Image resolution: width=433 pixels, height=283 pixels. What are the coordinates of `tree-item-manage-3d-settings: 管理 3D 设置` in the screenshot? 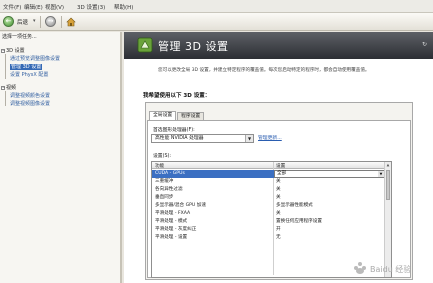 It's located at (26, 66).